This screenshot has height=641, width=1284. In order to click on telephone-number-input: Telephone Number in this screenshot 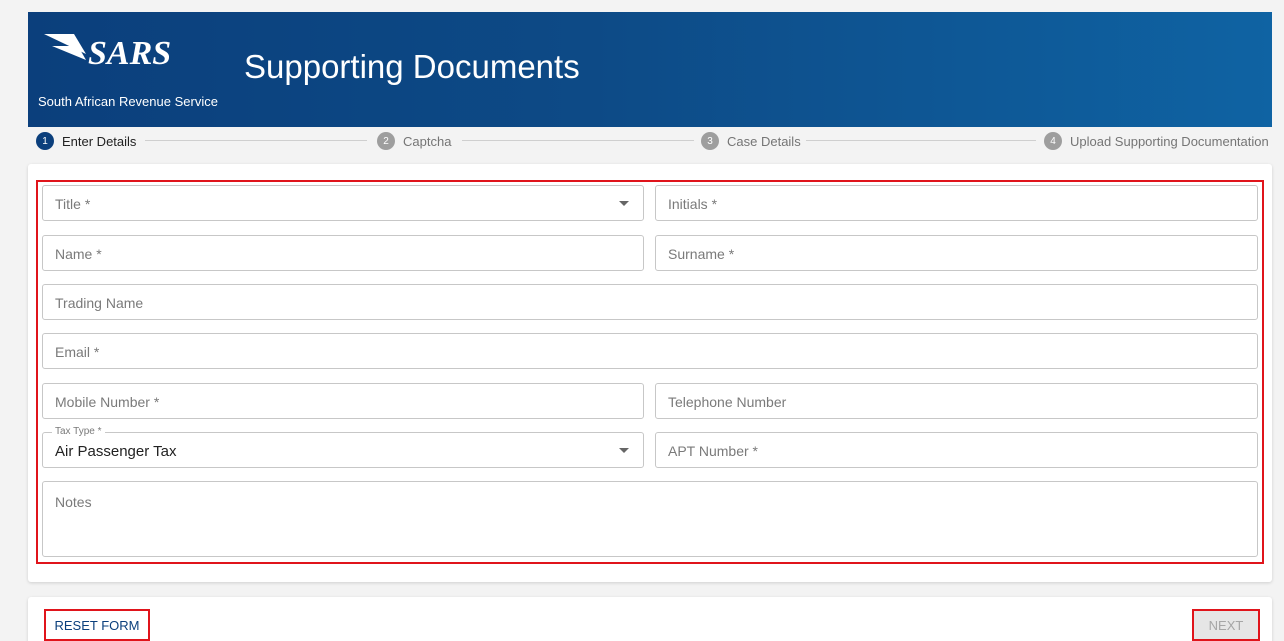, I will do `click(956, 401)`.